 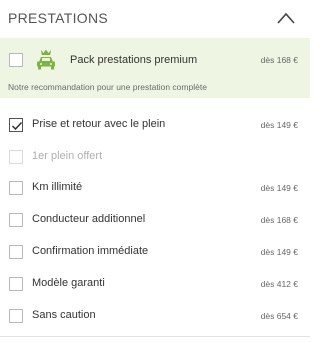 I want to click on option-modele-garanti: Modèle garanti dès 412 €, so click(x=155, y=284).